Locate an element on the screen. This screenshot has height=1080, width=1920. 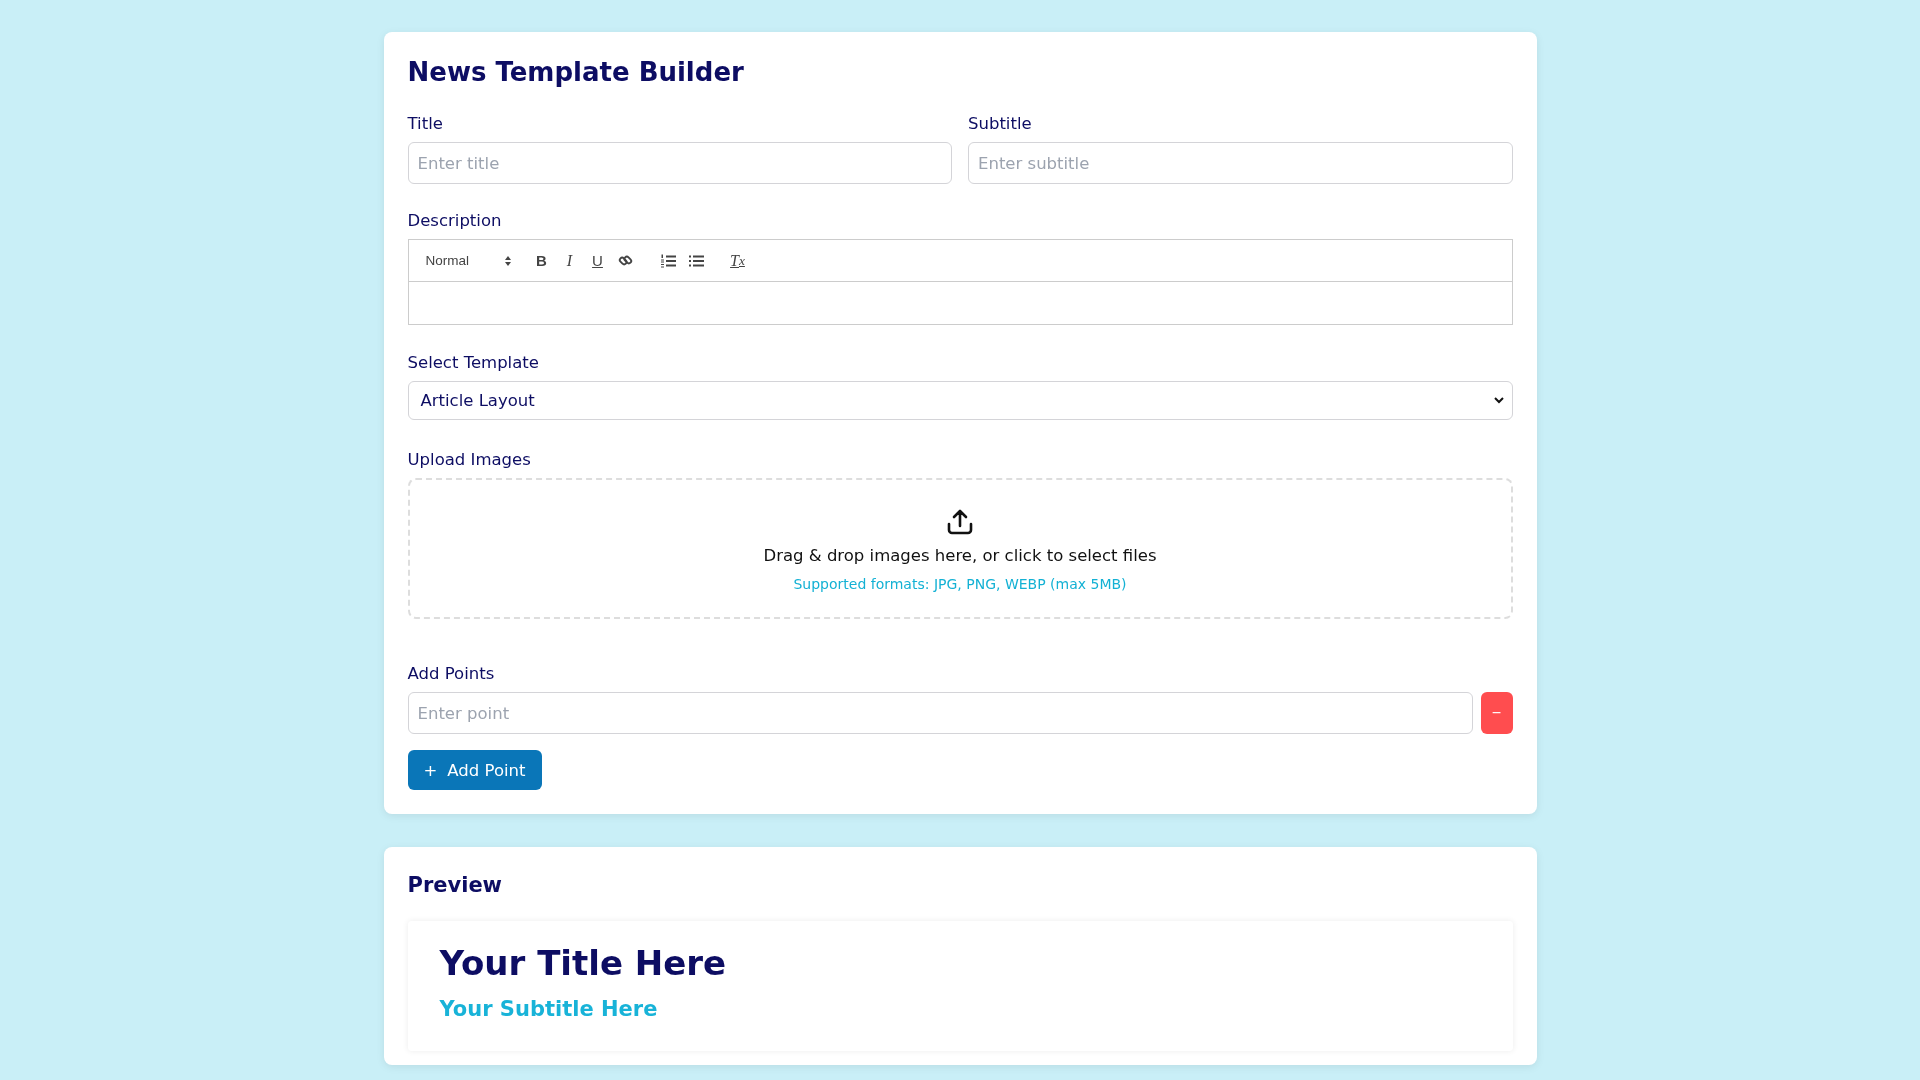
preview-title: Your Title Here is located at coordinates (583, 963).